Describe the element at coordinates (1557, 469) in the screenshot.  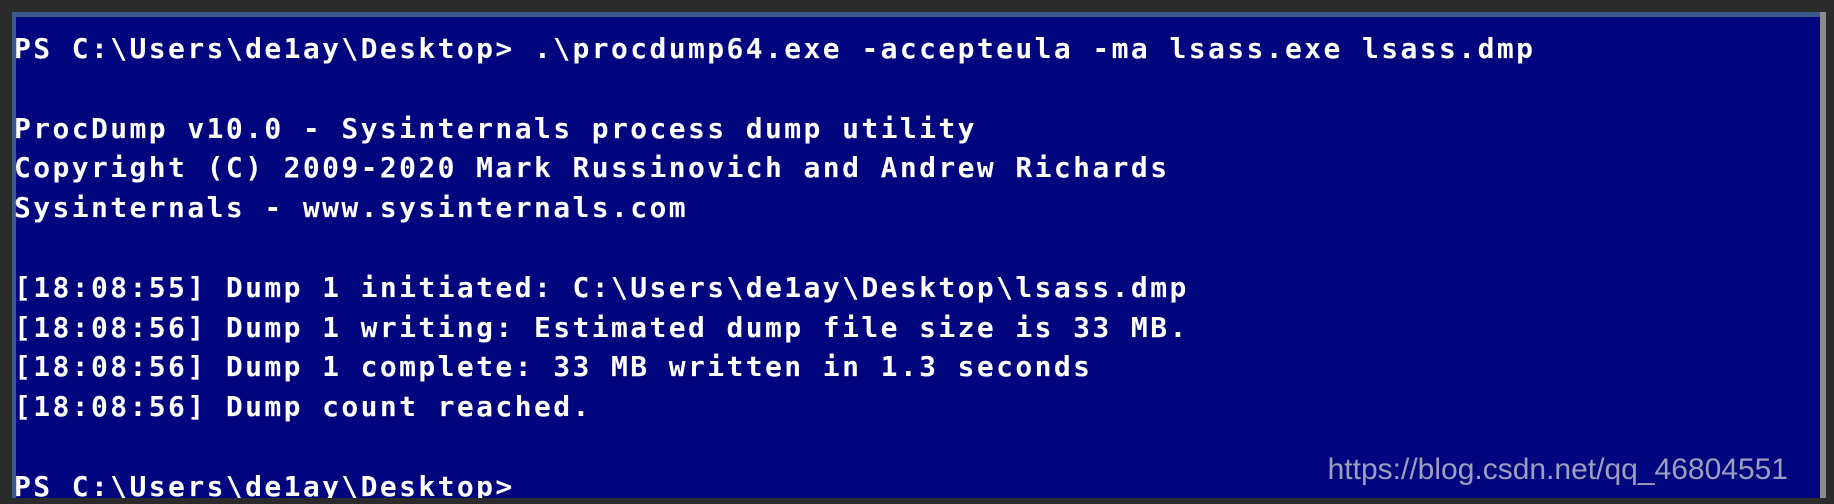
I see `watermark-url: https://blog.csdn.net/qq_46804551` at that location.